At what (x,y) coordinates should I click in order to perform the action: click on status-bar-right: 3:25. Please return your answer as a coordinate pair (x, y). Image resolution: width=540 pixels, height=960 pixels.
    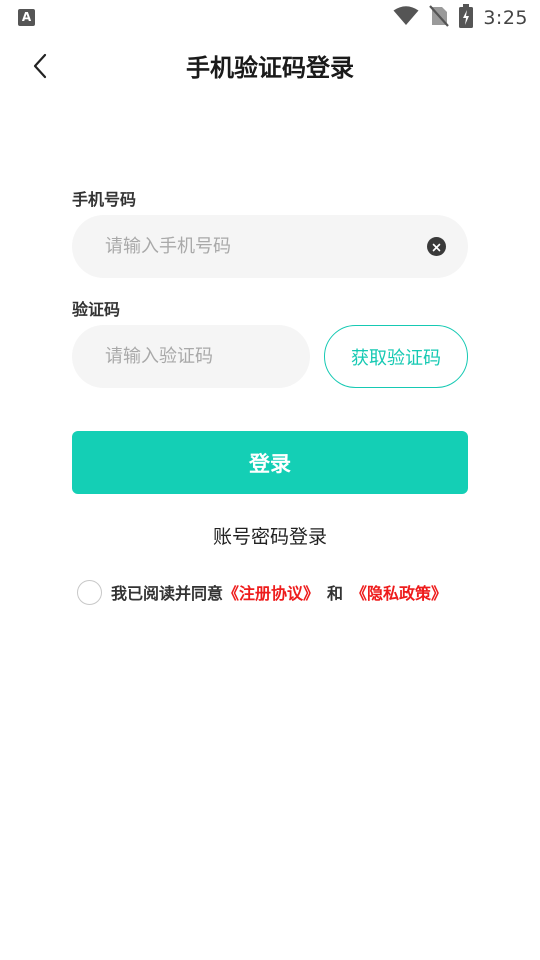
    Looking at the image, I should click on (460, 18).